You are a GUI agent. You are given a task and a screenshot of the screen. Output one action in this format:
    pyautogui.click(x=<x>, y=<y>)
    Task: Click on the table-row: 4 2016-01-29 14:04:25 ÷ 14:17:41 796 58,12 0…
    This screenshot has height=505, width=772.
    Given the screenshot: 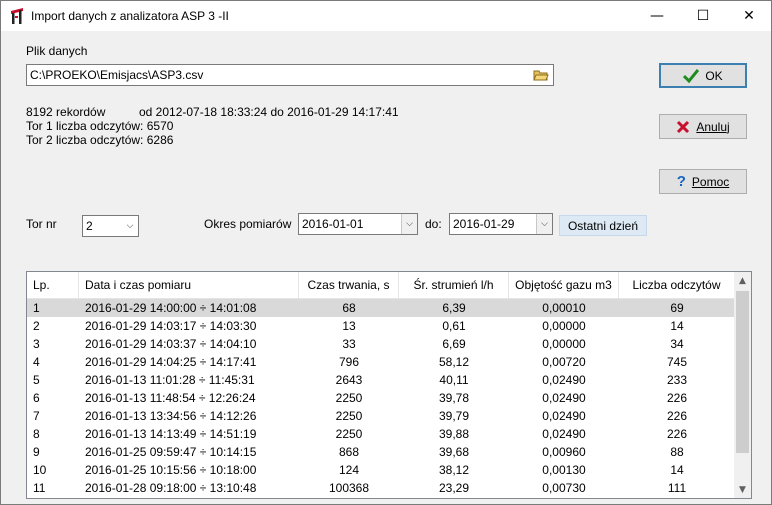 What is the action you would take?
    pyautogui.click(x=381, y=362)
    